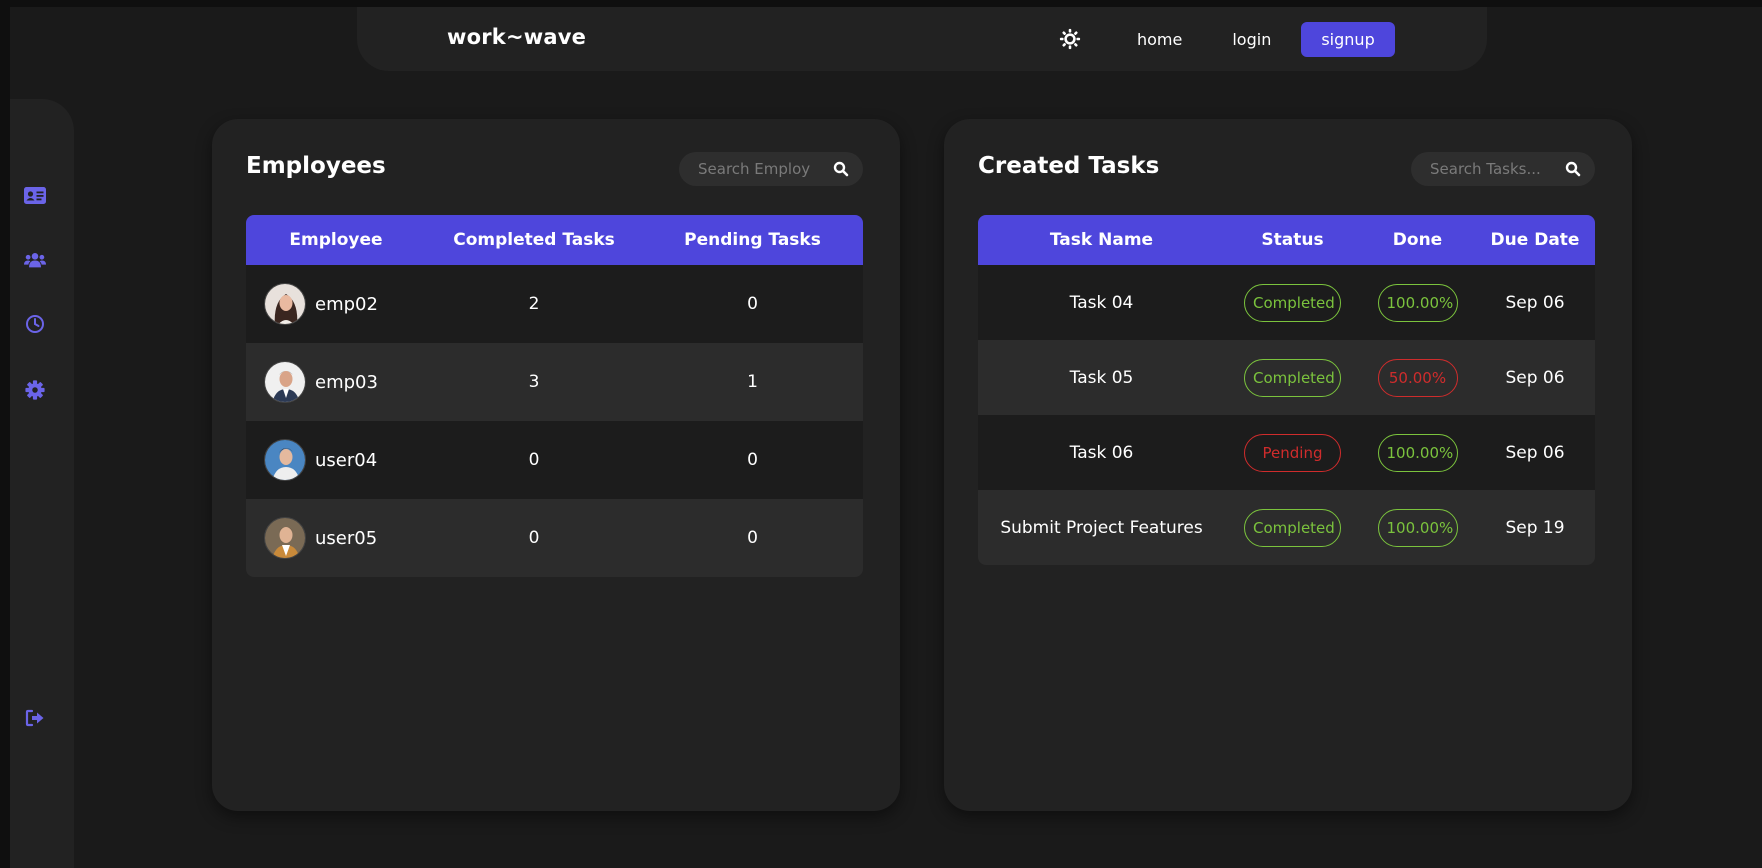  Describe the element at coordinates (516, 37) in the screenshot. I see `brand-logo: work~wave` at that location.